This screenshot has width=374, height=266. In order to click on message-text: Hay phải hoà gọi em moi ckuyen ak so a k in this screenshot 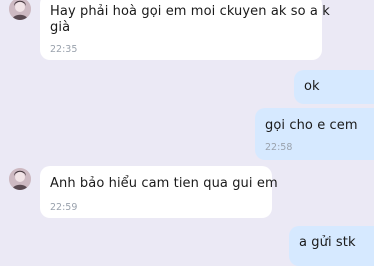, I will do `click(190, 11)`.